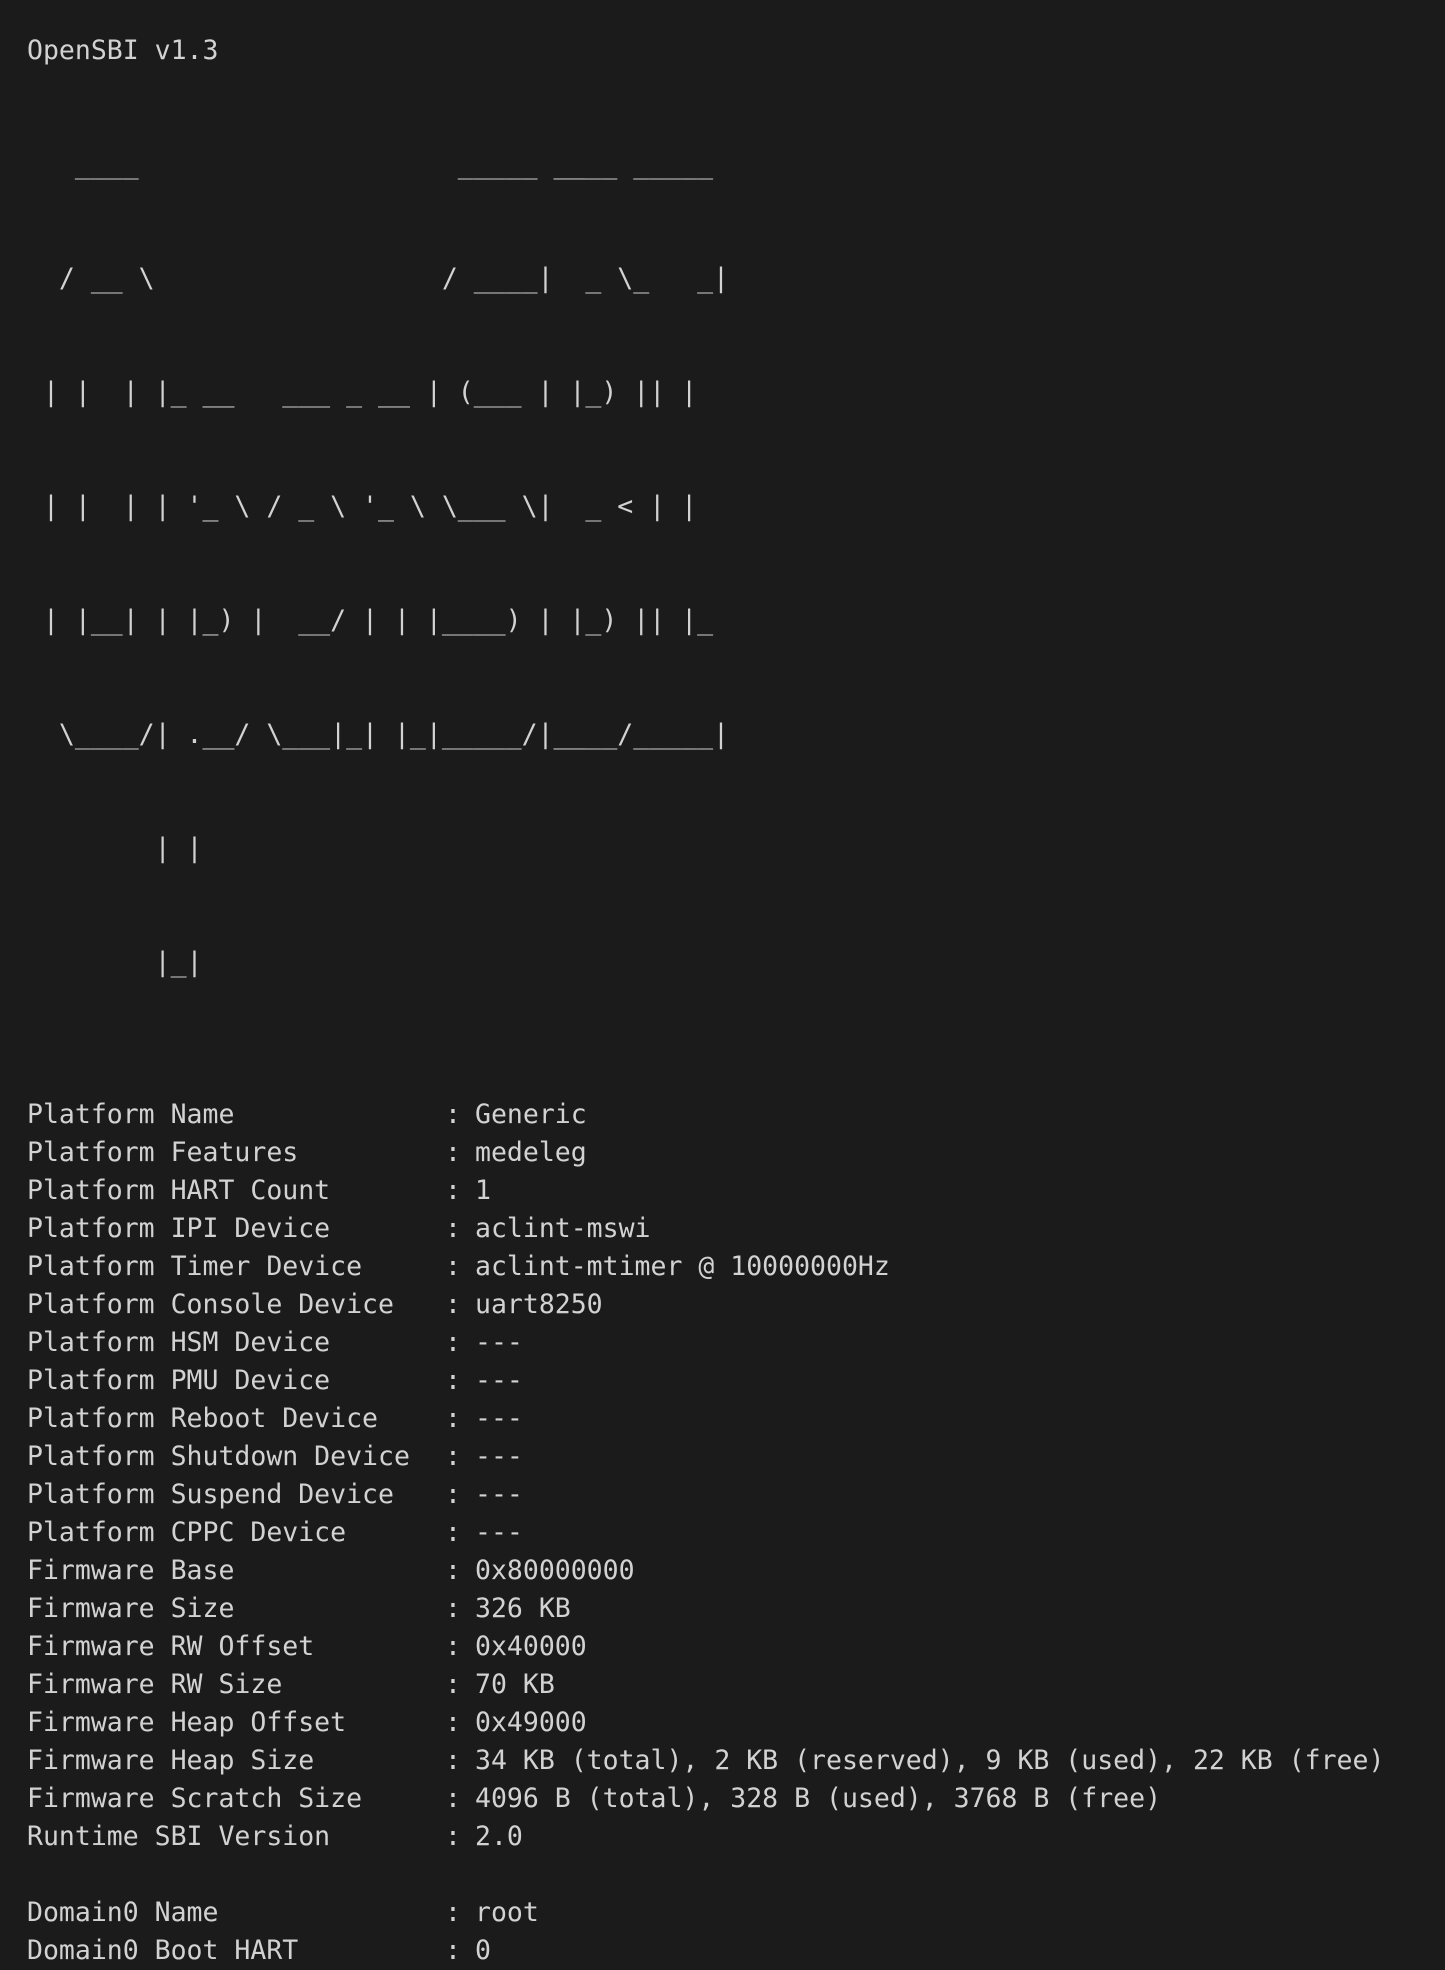 The width and height of the screenshot is (1445, 1970). Describe the element at coordinates (187, 1722) in the screenshot. I see `info-key: Firmware Heap Offset` at that location.